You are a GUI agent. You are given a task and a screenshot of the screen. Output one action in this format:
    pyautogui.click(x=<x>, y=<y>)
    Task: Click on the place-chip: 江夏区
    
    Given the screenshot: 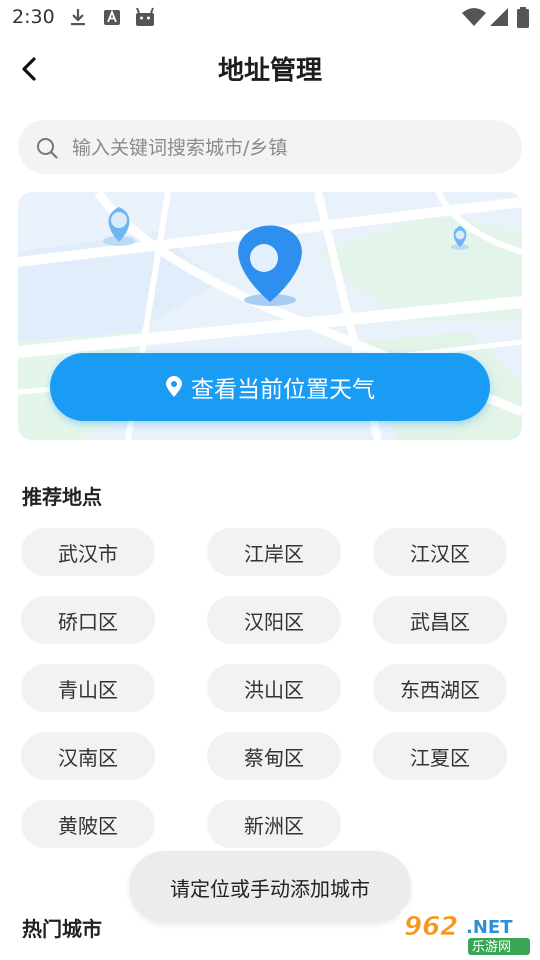 What is the action you would take?
    pyautogui.click(x=440, y=756)
    